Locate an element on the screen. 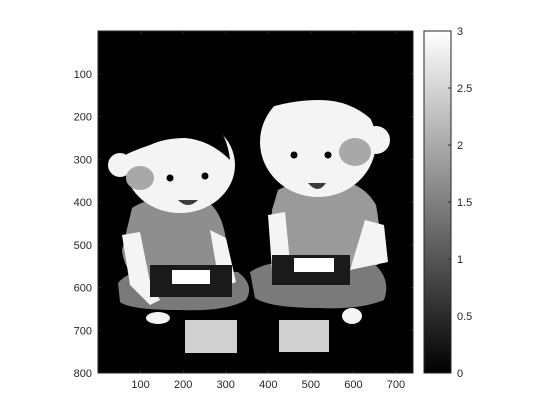 This screenshot has width=560, height=420. colorbar: 0 0.5 1 1.5 2 2.5 3 is located at coordinates (447, 203).